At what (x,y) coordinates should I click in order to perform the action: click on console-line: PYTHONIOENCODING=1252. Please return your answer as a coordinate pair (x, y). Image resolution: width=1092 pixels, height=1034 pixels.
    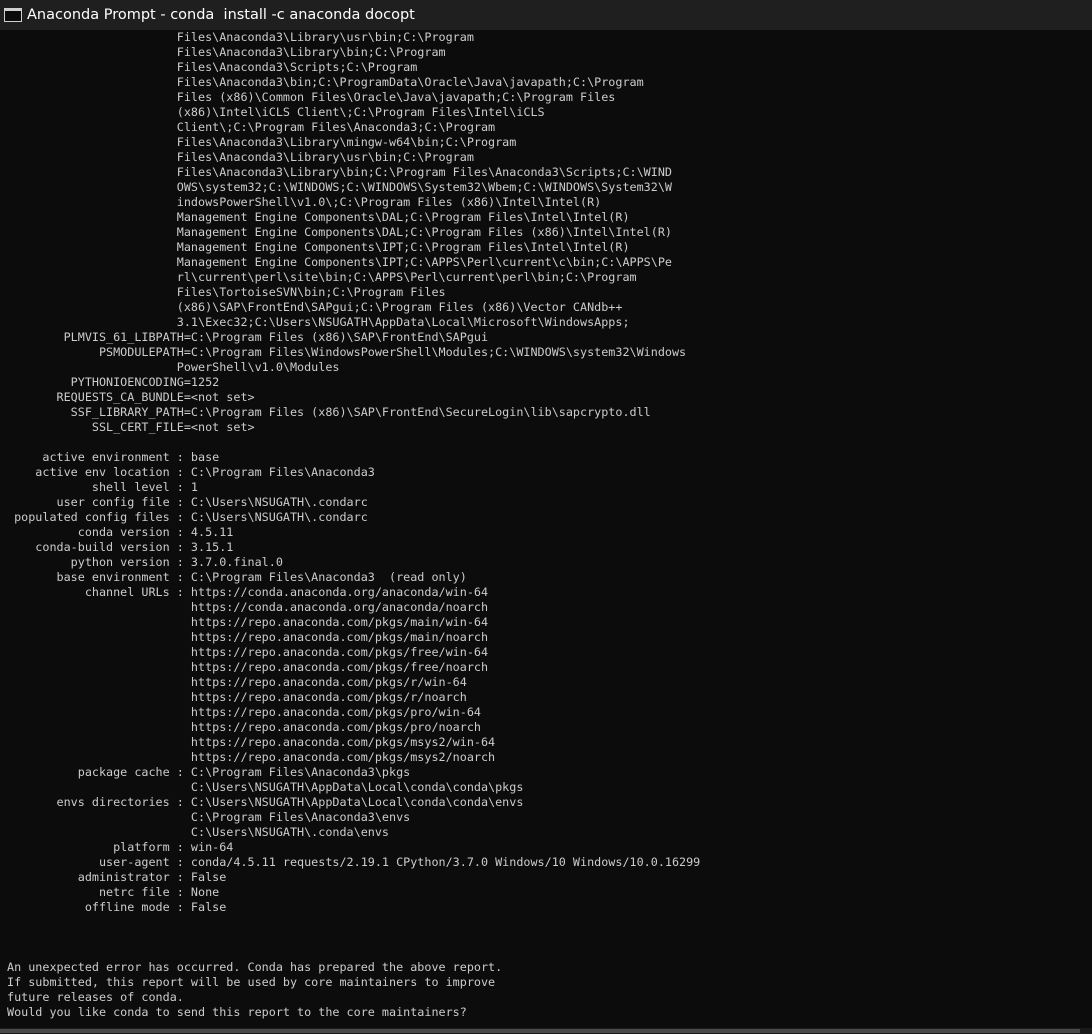
    Looking at the image, I should click on (113, 382).